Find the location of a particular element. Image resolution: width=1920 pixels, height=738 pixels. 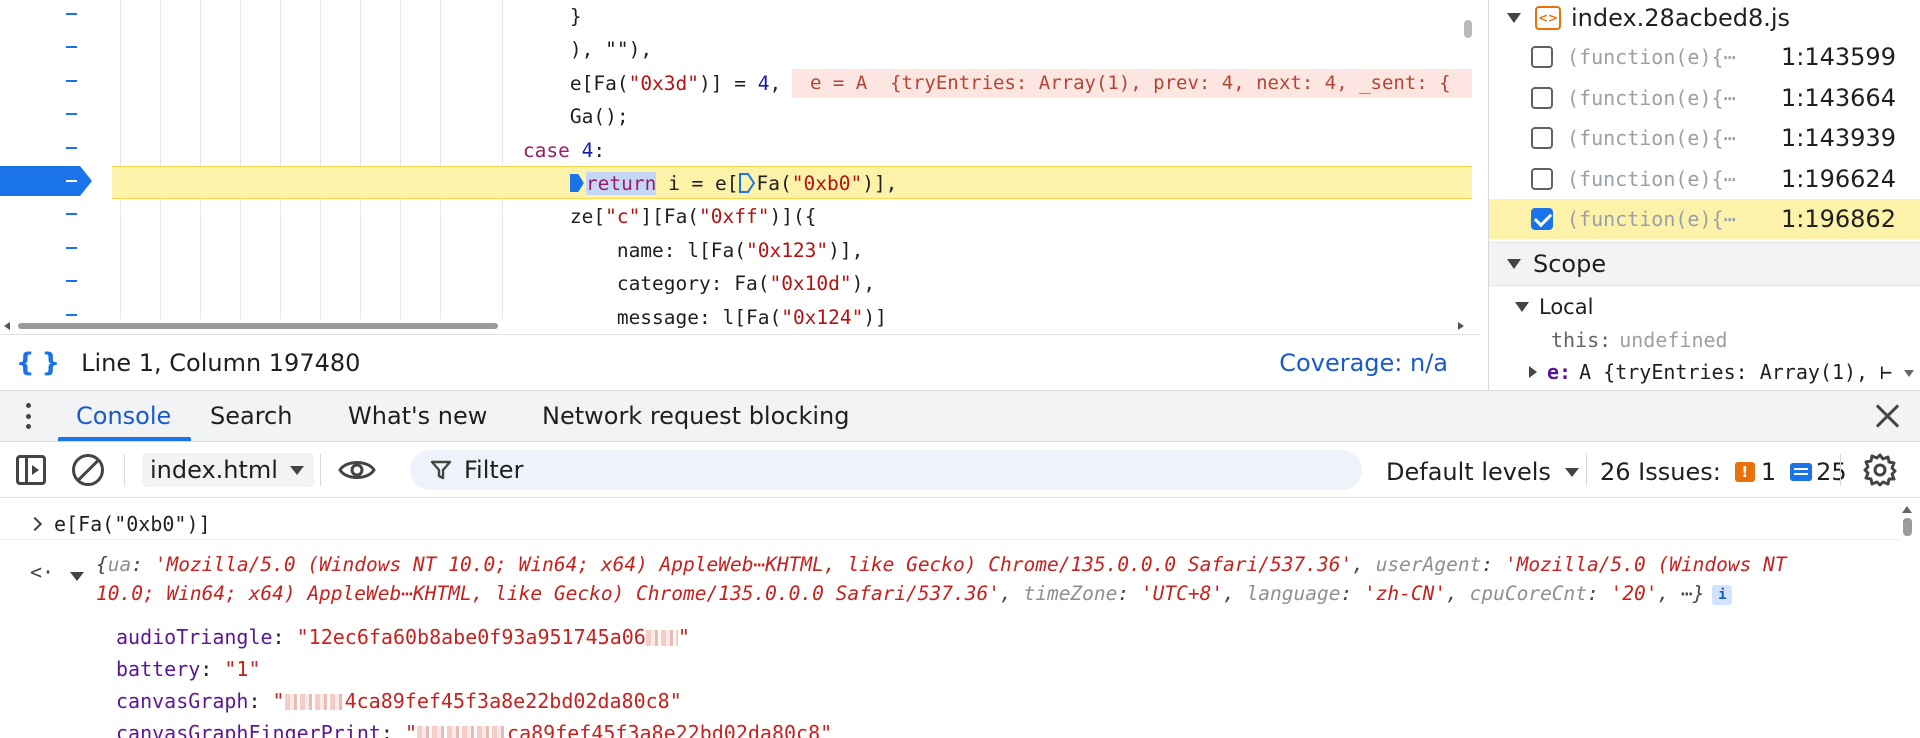

scroll-right-icon is located at coordinates (1461, 326).